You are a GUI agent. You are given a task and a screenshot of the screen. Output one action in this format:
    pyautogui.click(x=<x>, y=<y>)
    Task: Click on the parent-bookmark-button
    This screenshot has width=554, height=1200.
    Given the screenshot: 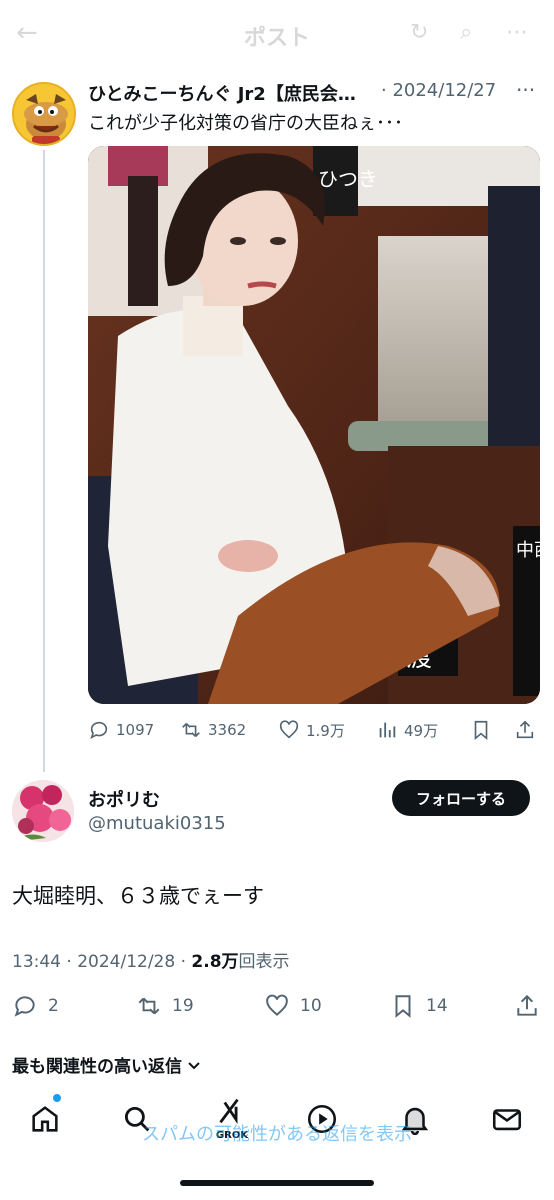 What is the action you would take?
    pyautogui.click(x=481, y=730)
    